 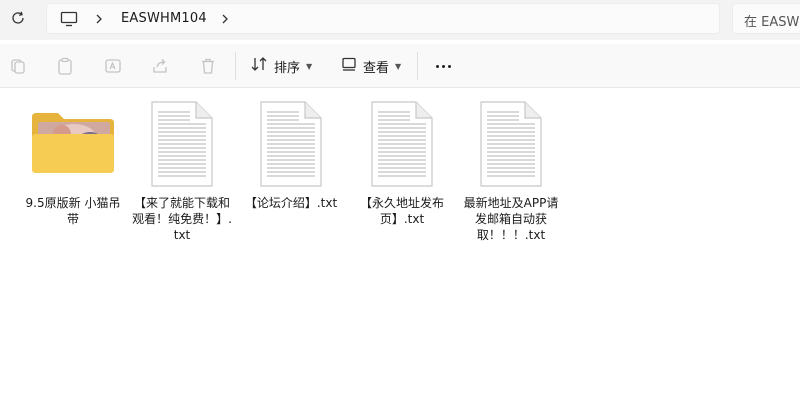 I want to click on view-button: 查看 ▼, so click(x=371, y=66).